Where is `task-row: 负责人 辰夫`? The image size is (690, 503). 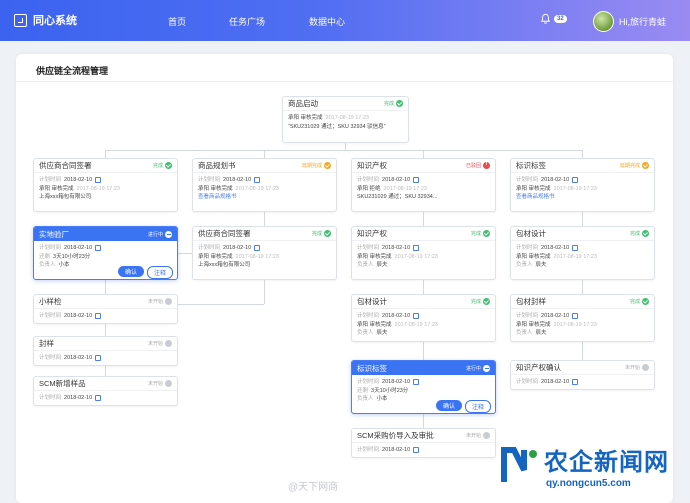 task-row: 负责人 辰夫 is located at coordinates (582, 333).